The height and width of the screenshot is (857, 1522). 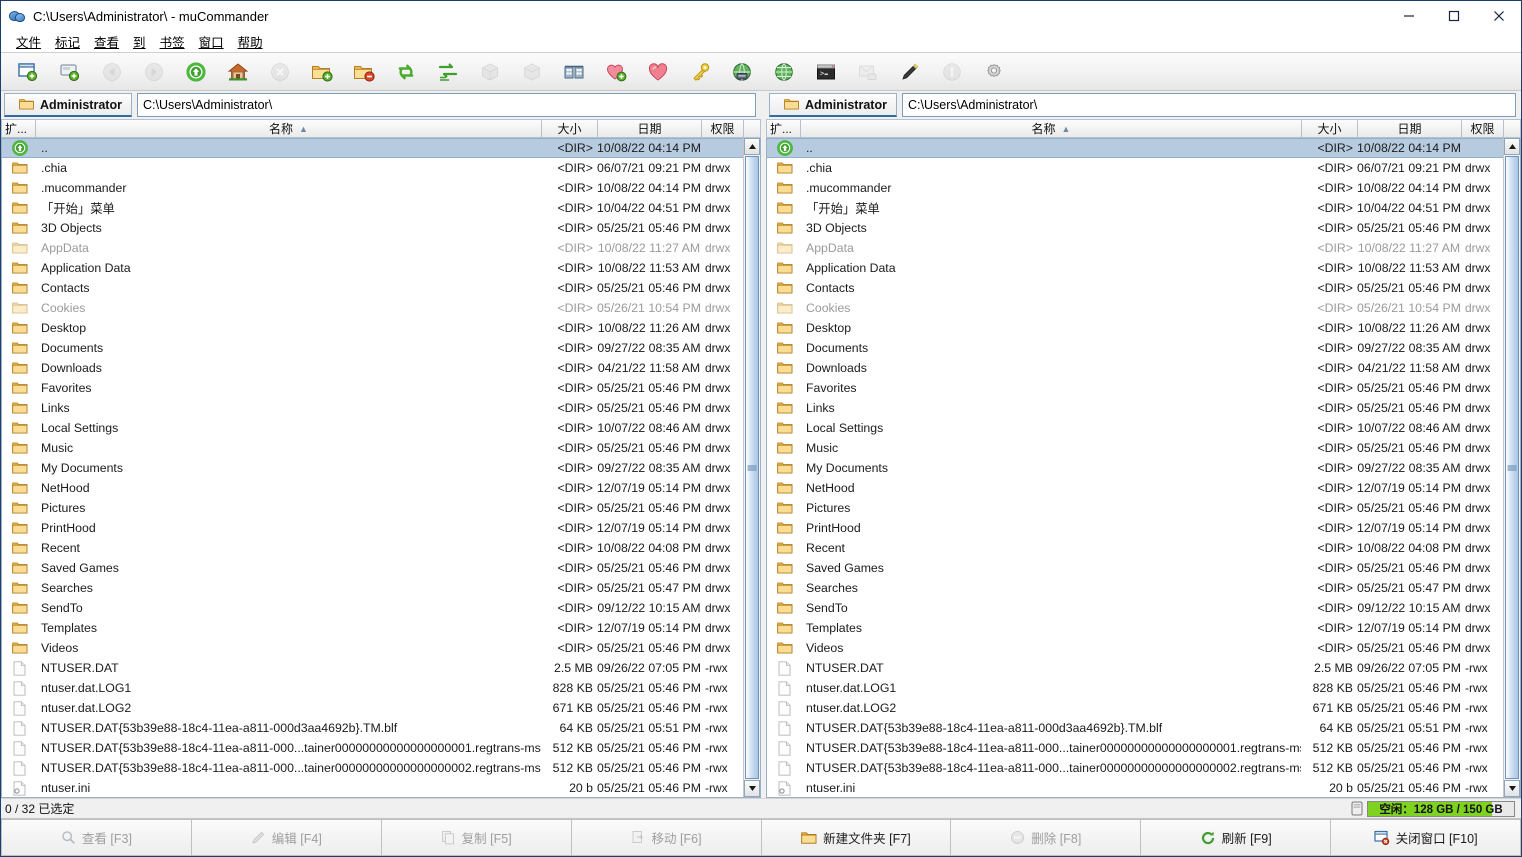 What do you see at coordinates (784, 72) in the screenshot?
I see `show-server-icon` at bounding box center [784, 72].